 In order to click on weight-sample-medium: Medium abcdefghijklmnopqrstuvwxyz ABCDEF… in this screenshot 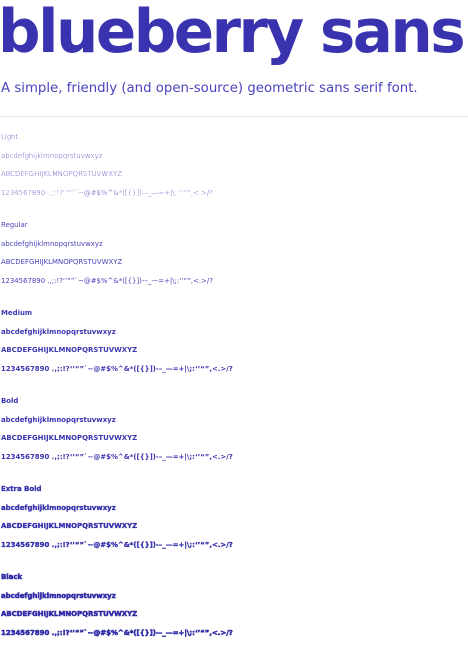, I will do `click(231, 341)`.